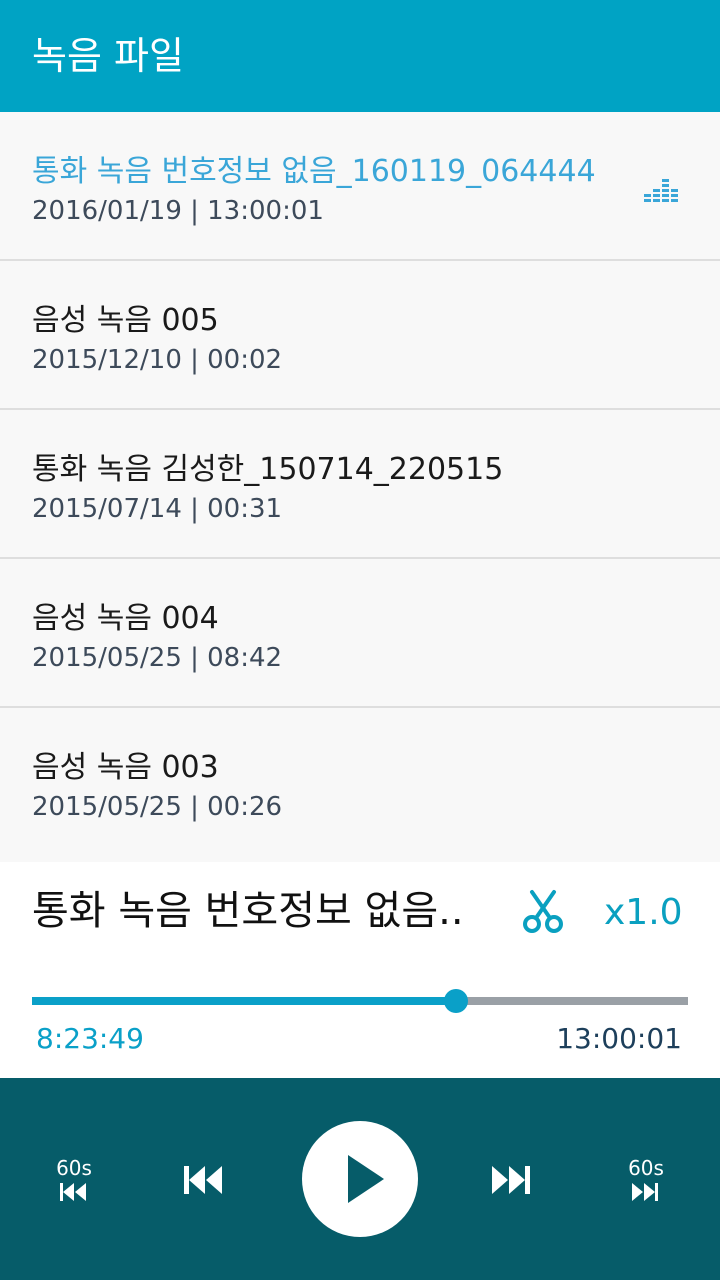 The width and height of the screenshot is (720, 1280). Describe the element at coordinates (646, 1182) in the screenshot. I see `forward-60s-button: 60s` at that location.